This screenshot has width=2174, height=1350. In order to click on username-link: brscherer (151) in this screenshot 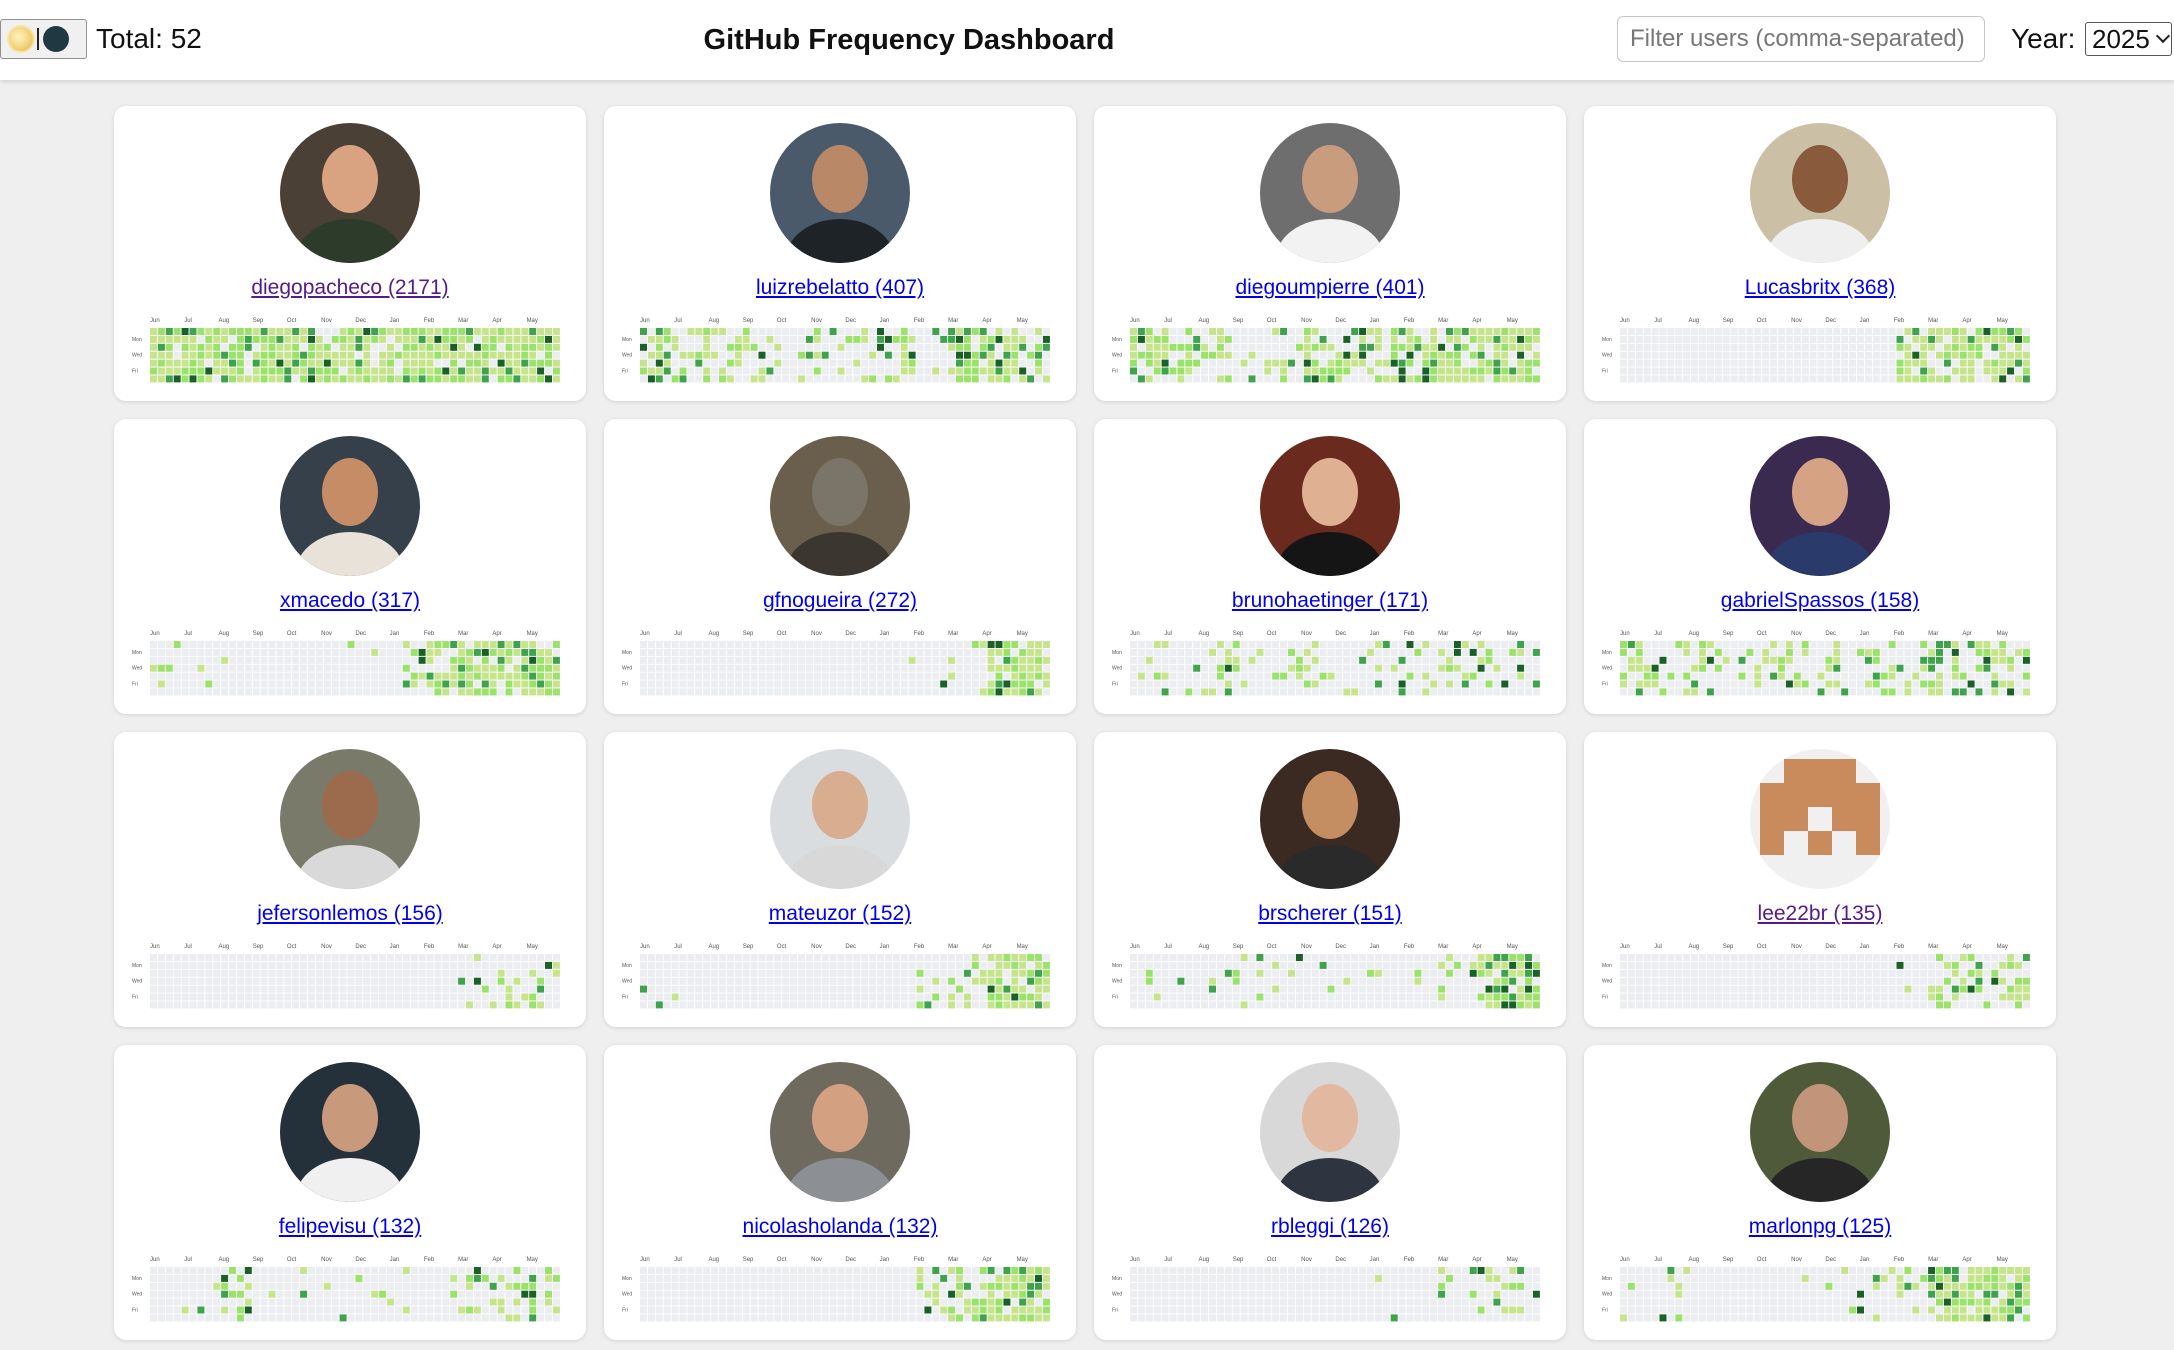, I will do `click(1330, 914)`.